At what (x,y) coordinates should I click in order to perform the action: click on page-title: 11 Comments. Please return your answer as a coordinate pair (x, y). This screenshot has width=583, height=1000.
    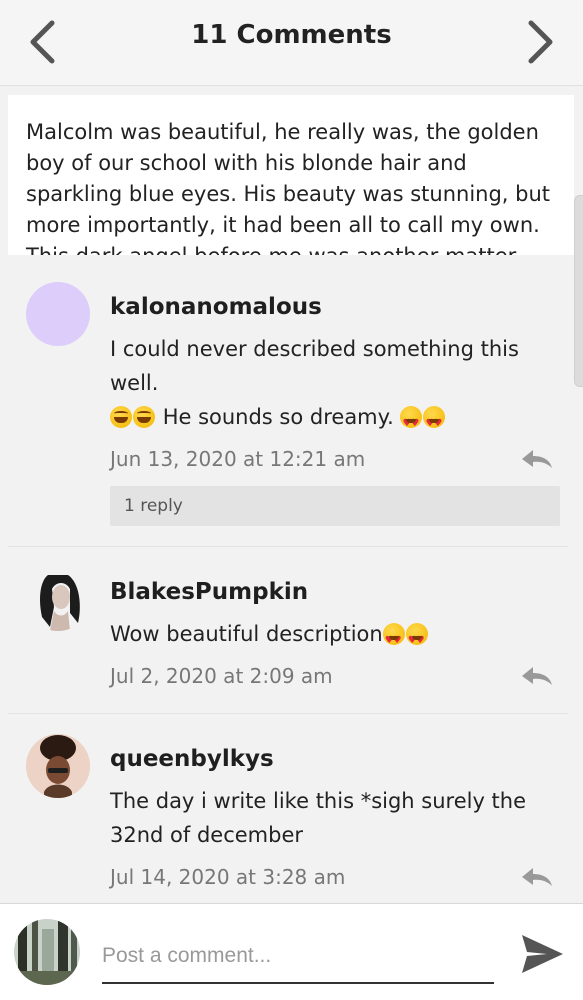
    Looking at the image, I should click on (291, 35).